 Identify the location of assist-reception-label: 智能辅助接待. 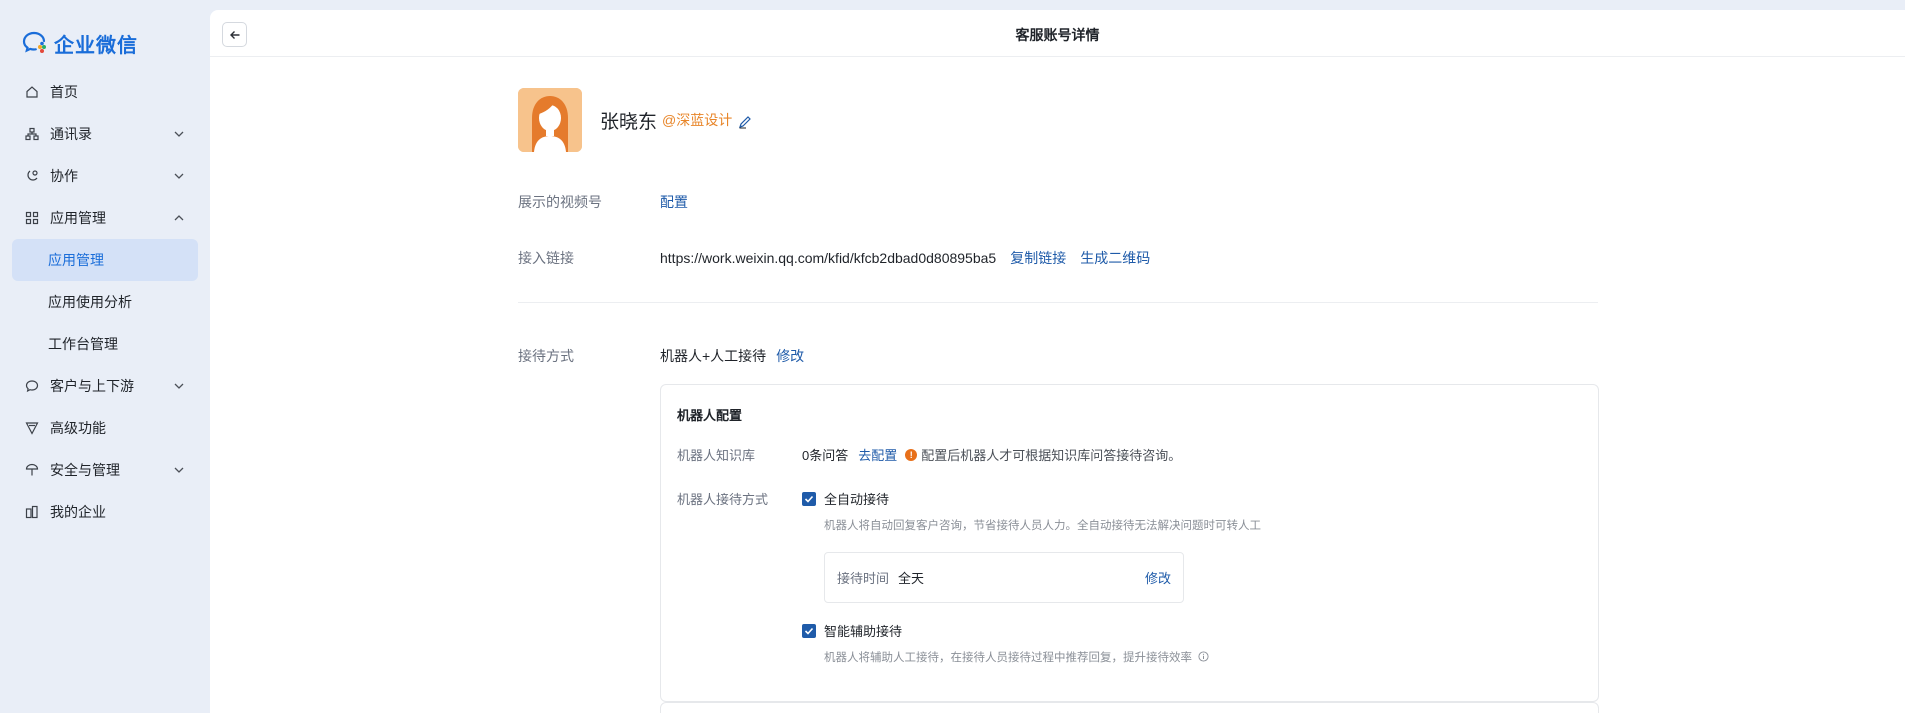
(863, 630).